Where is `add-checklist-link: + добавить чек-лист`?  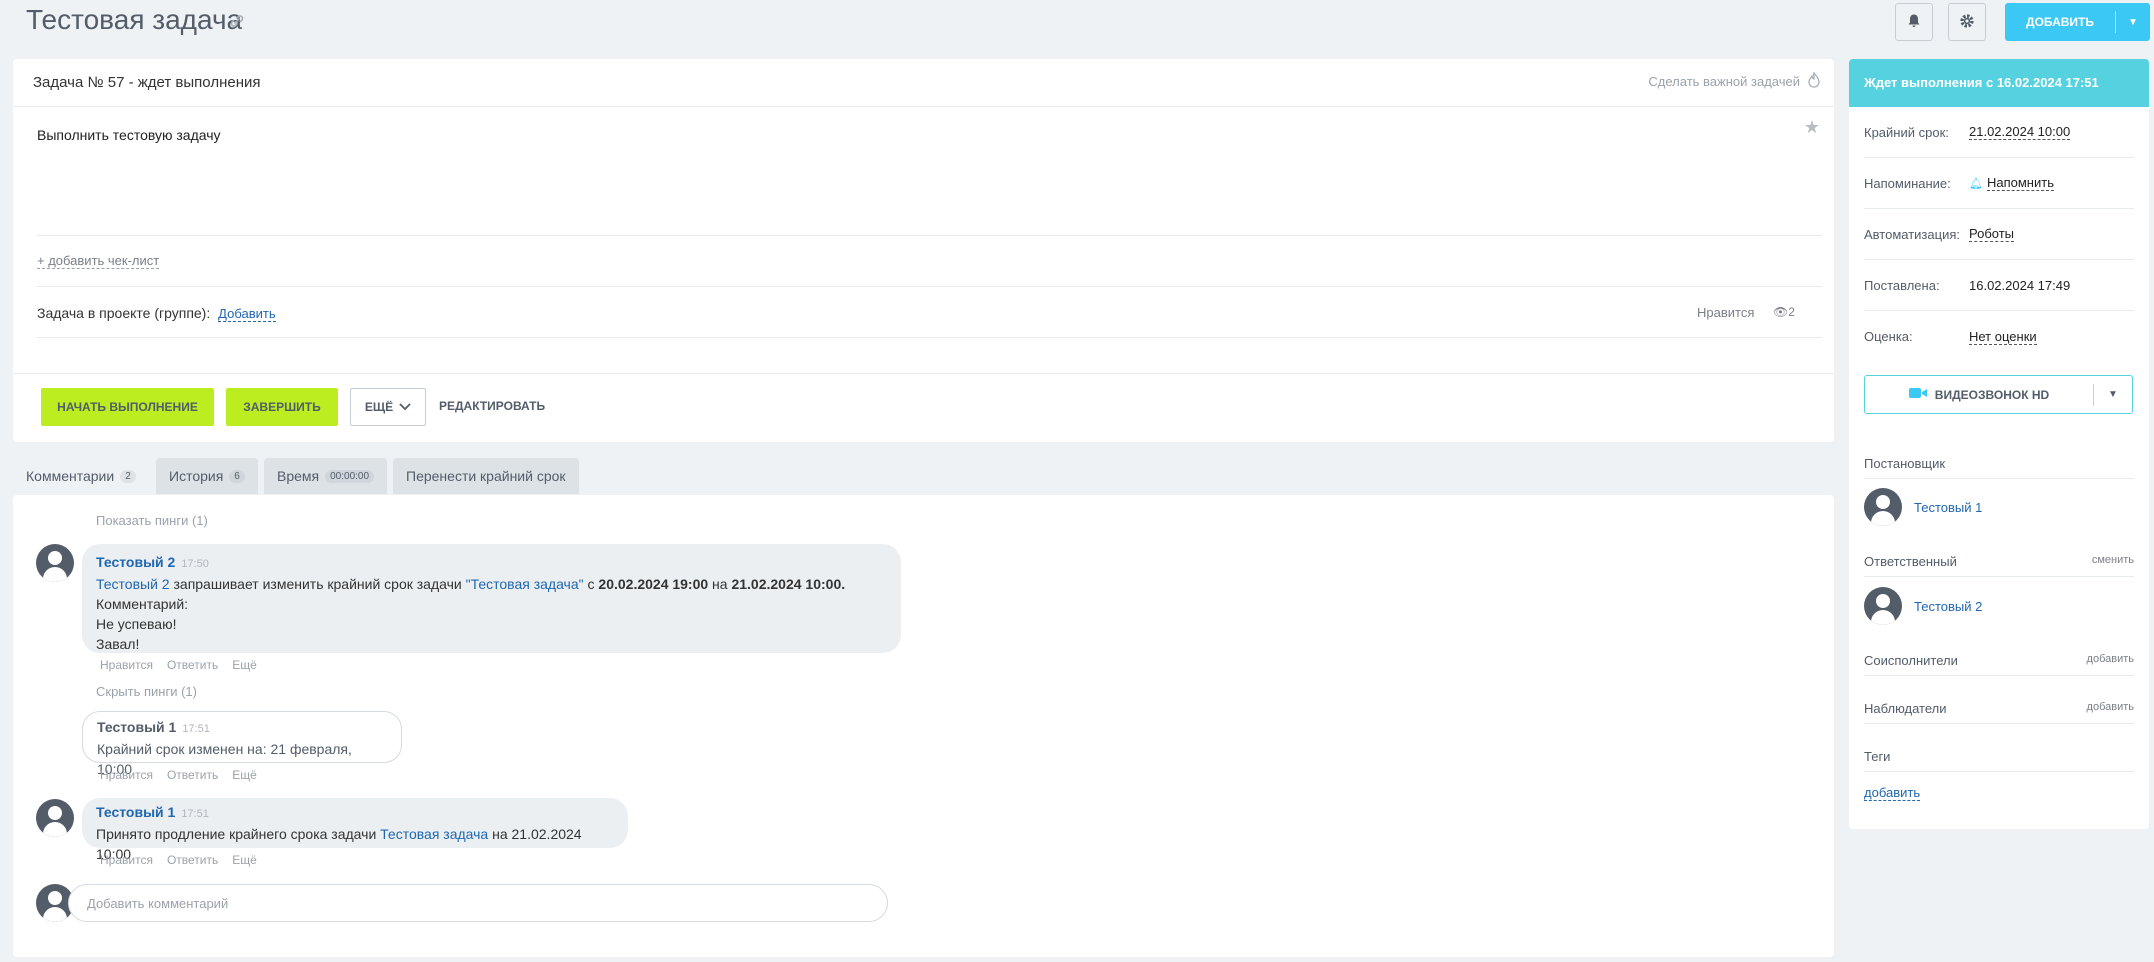 add-checklist-link: + добавить чек-лист is located at coordinates (98, 261).